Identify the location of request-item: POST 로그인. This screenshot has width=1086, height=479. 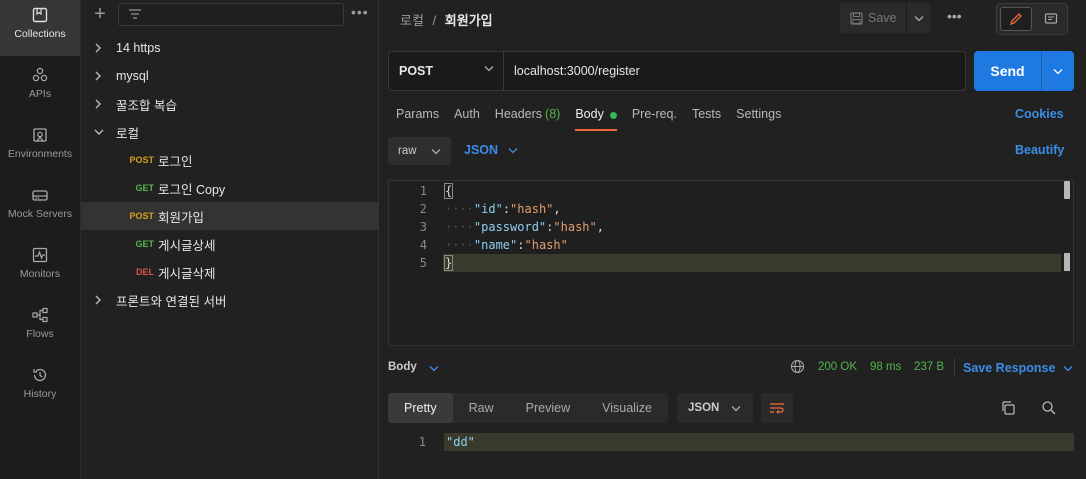
(230, 160).